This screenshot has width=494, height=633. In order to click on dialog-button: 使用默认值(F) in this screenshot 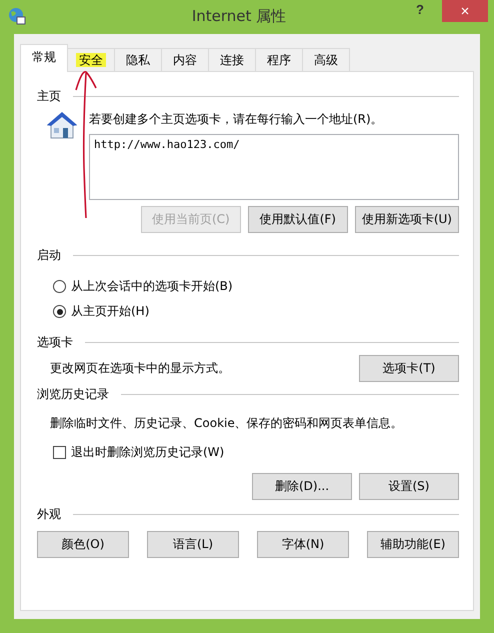, I will do `click(298, 219)`.